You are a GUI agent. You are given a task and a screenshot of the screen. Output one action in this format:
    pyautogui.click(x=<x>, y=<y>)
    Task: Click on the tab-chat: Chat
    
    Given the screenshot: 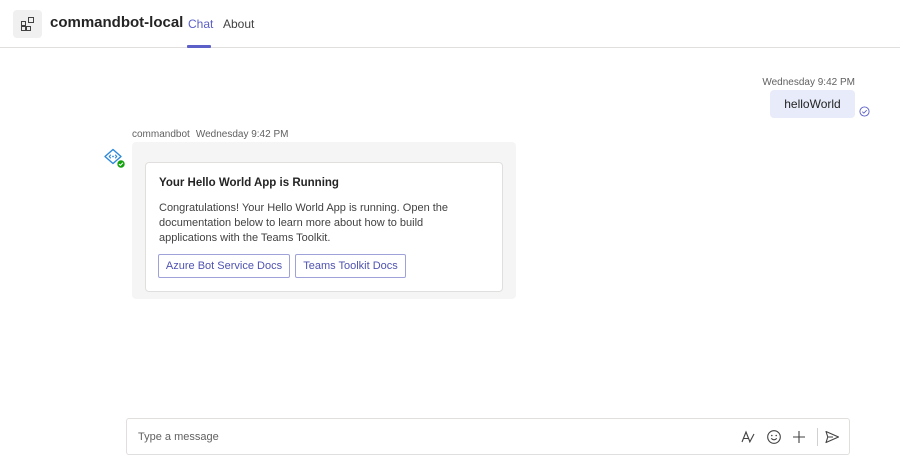 What is the action you would take?
    pyautogui.click(x=200, y=24)
    